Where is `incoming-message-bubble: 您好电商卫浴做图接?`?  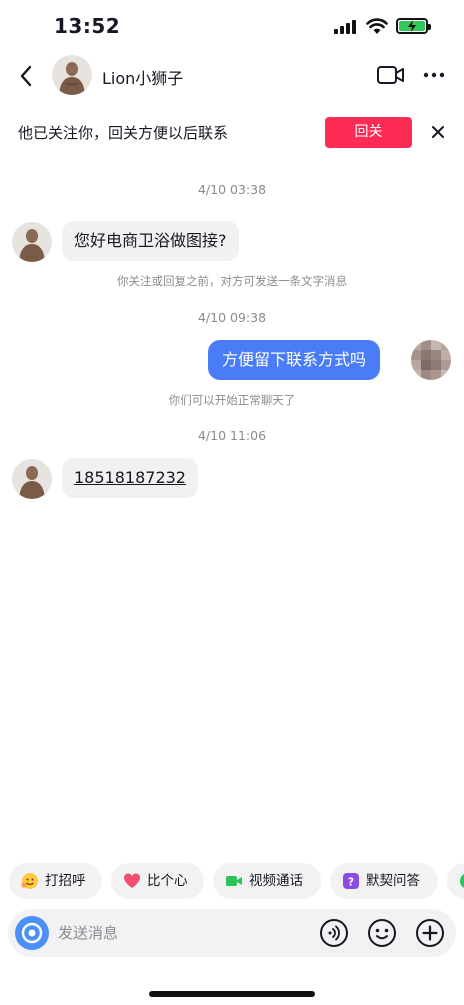 incoming-message-bubble: 您好电商卫浴做图接? is located at coordinates (150, 241).